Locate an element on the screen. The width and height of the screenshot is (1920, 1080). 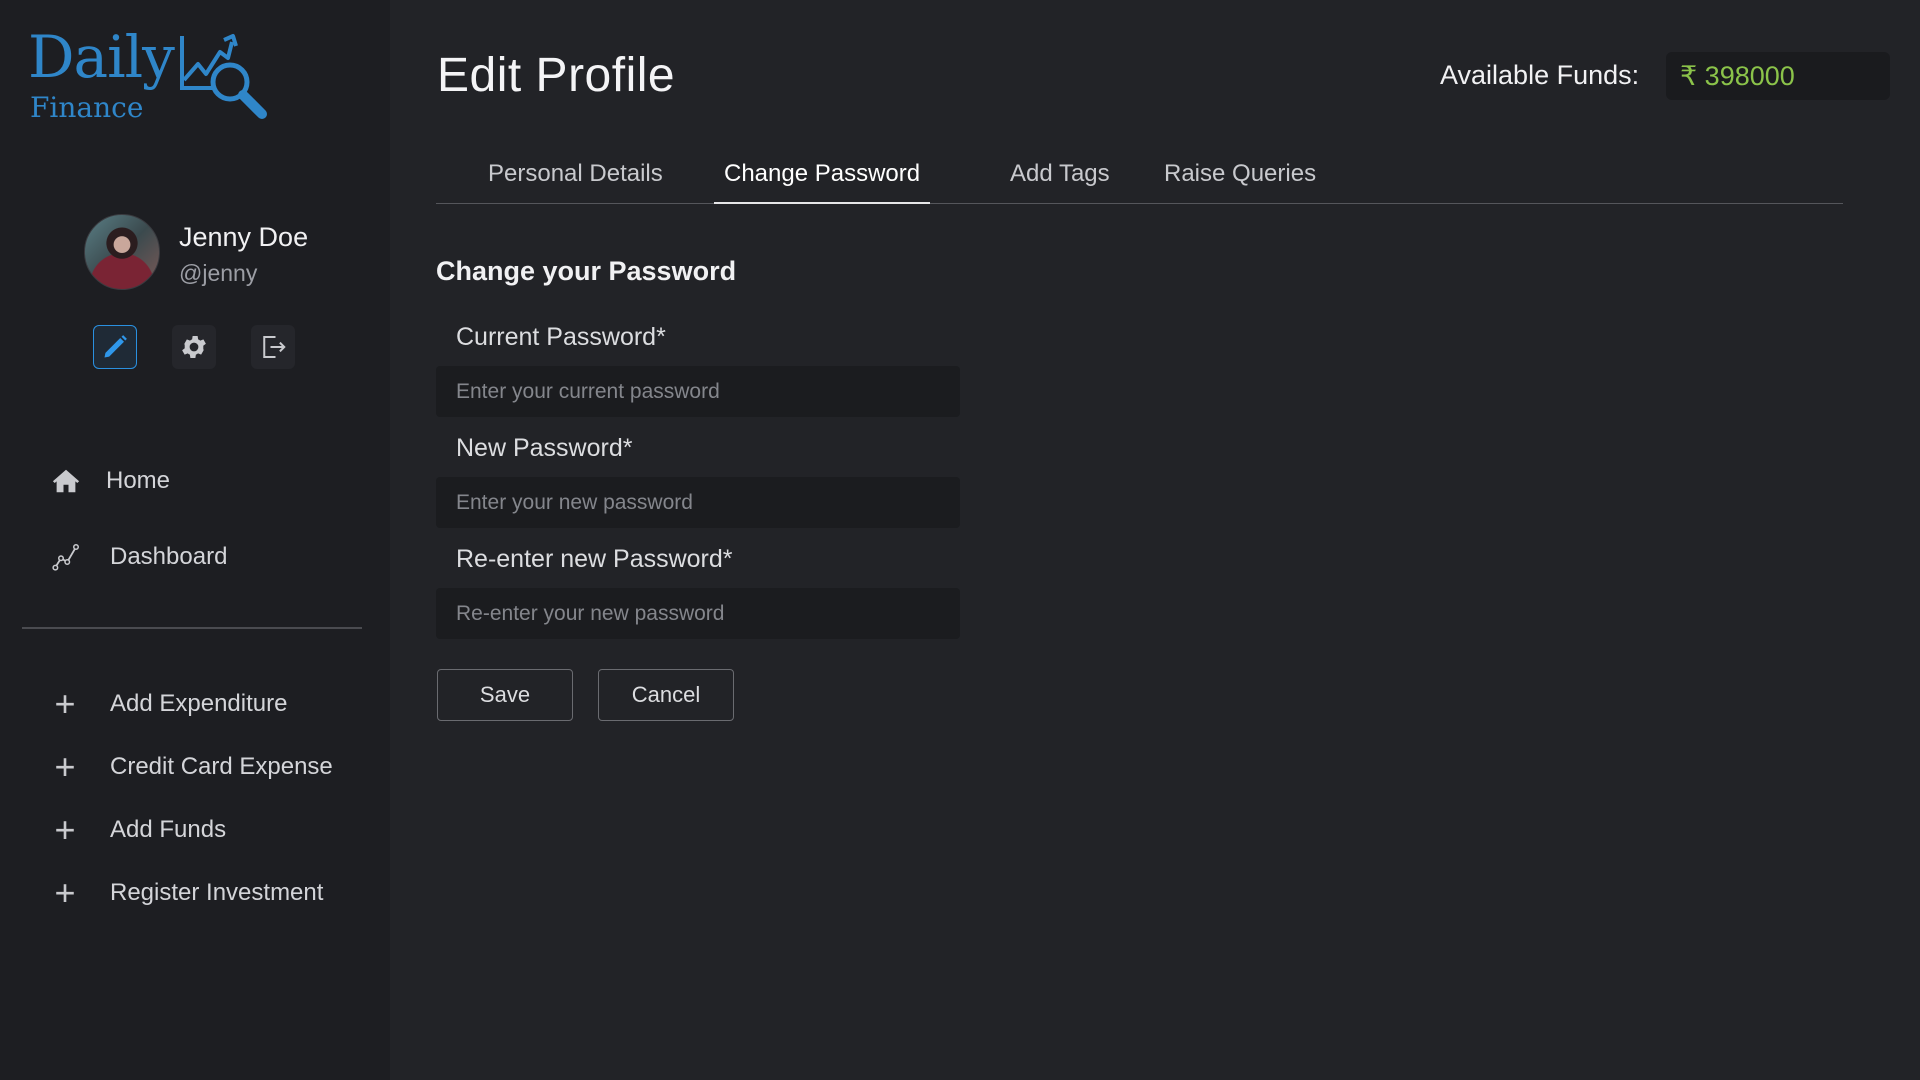
pencil-icon is located at coordinates (115, 346).